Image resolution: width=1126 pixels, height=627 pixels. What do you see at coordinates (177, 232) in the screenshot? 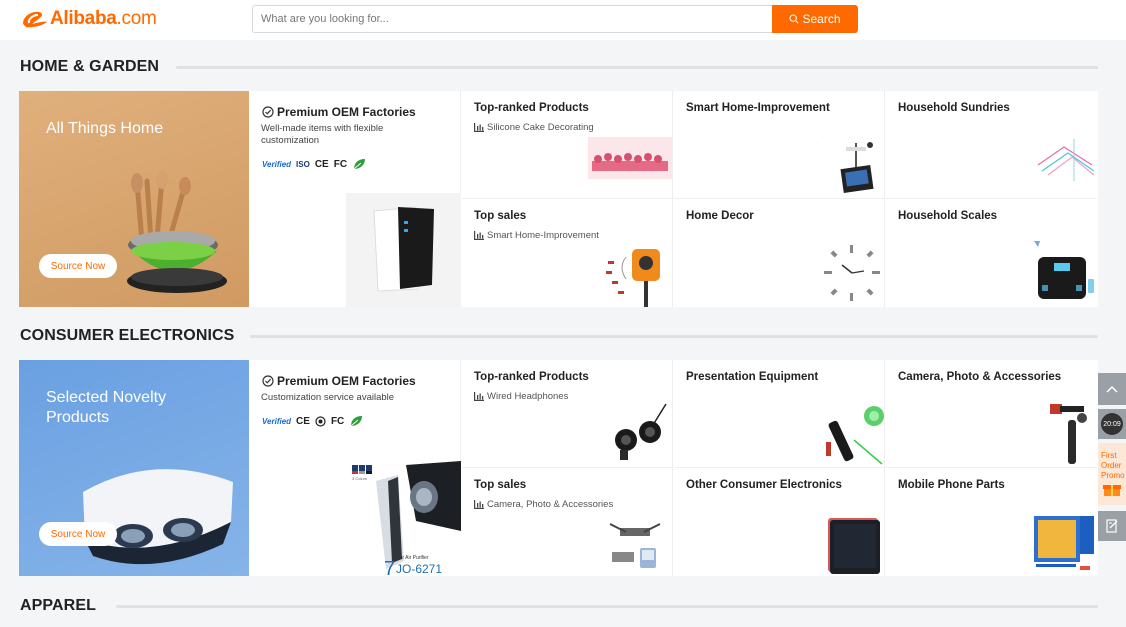
I see `kitchen-utensils-image` at bounding box center [177, 232].